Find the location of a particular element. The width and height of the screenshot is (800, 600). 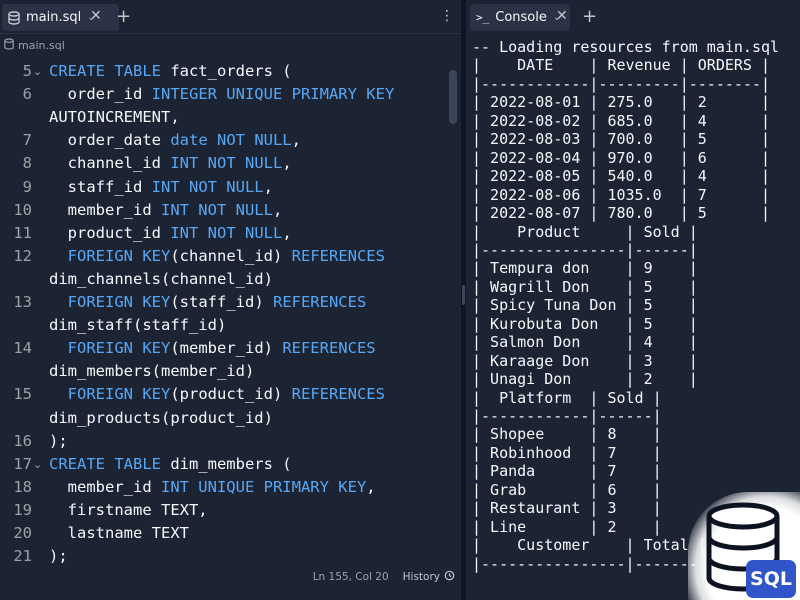

console-output-line: | Grab | 6 | is located at coordinates (567, 489).